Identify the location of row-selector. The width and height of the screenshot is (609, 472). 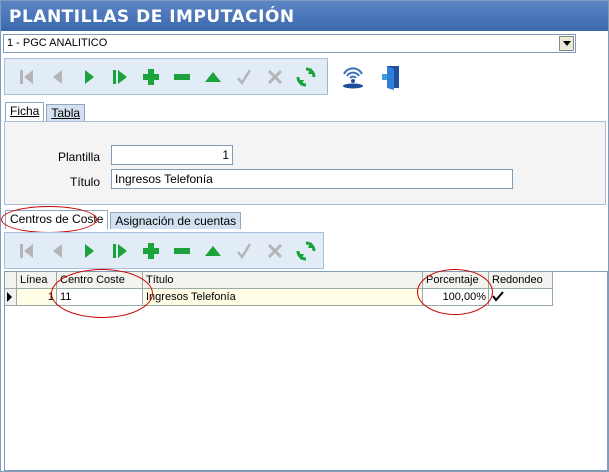
(11, 297).